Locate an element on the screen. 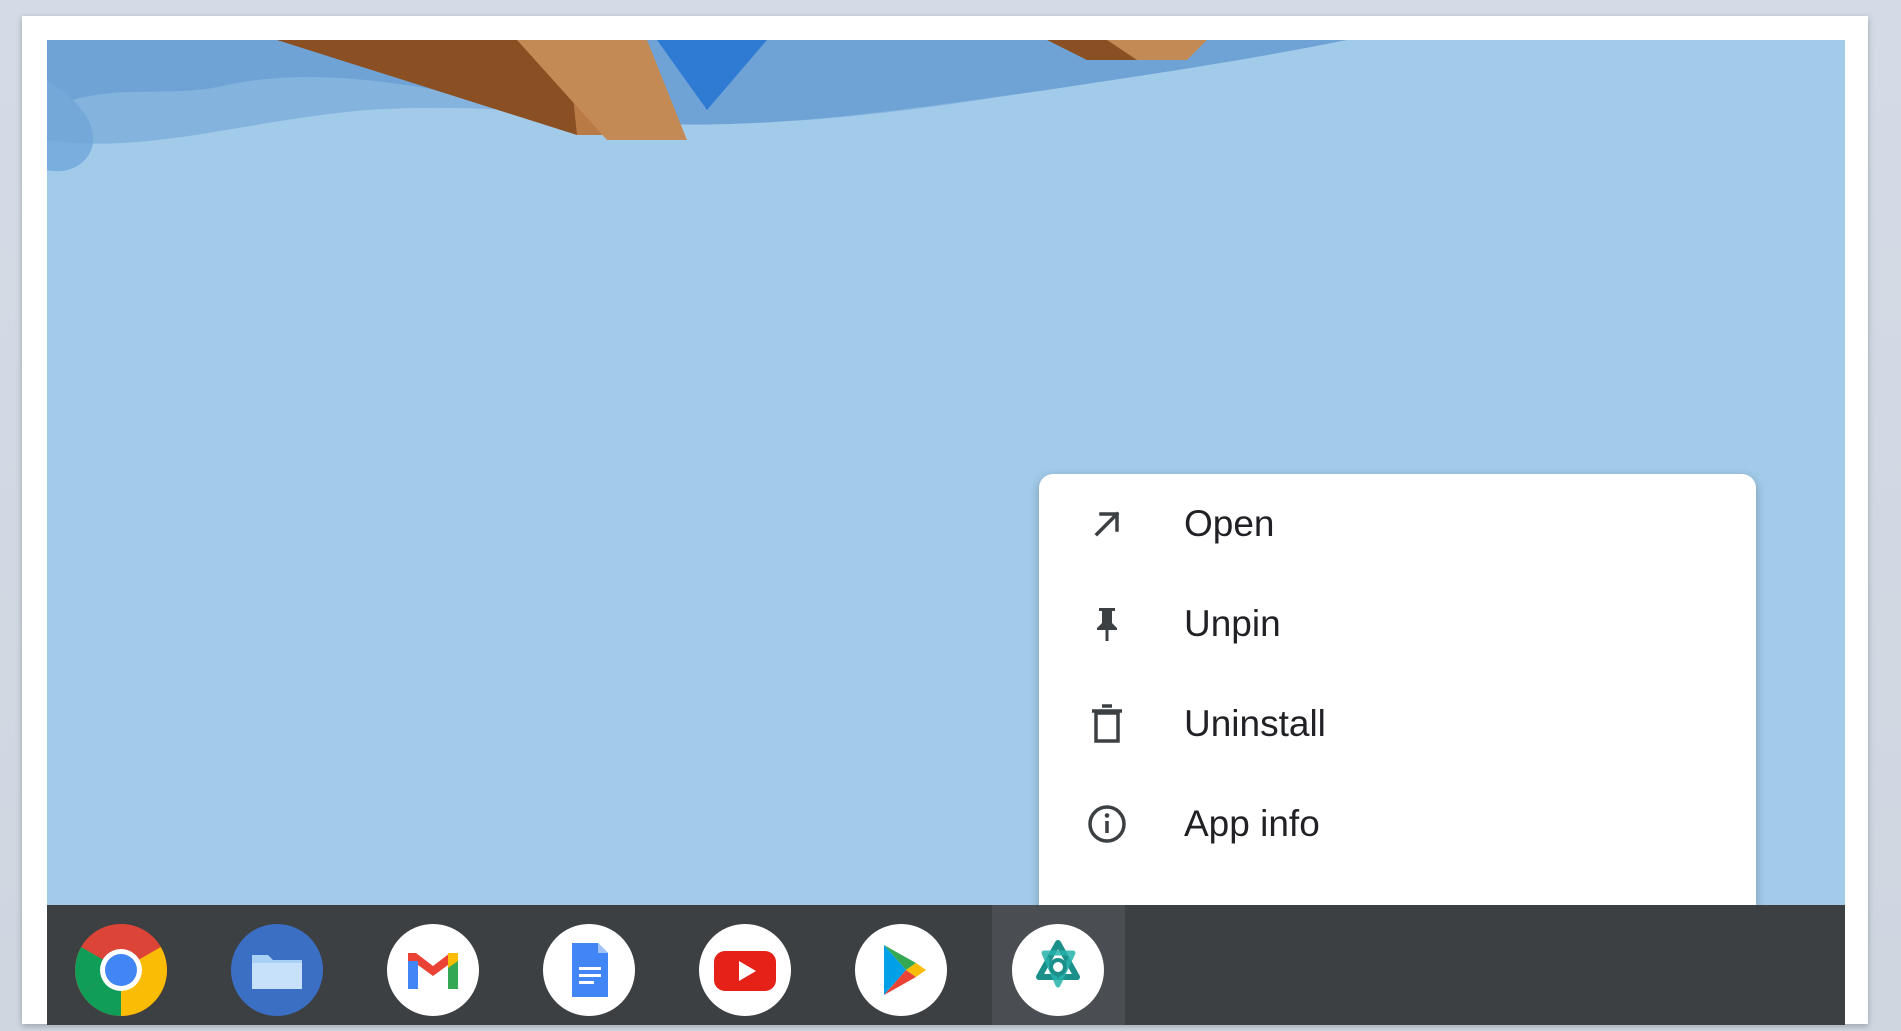 The height and width of the screenshot is (1031, 1901). menu-item-label: Unpin is located at coordinates (1232, 623).